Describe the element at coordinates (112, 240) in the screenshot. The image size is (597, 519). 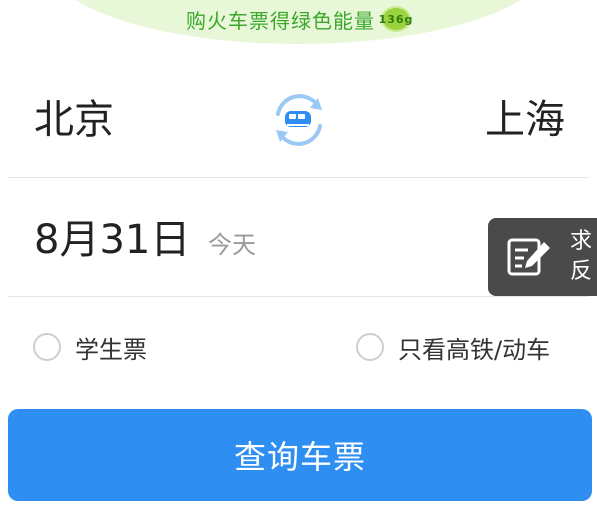
I see `departure-date: 8月31日` at that location.